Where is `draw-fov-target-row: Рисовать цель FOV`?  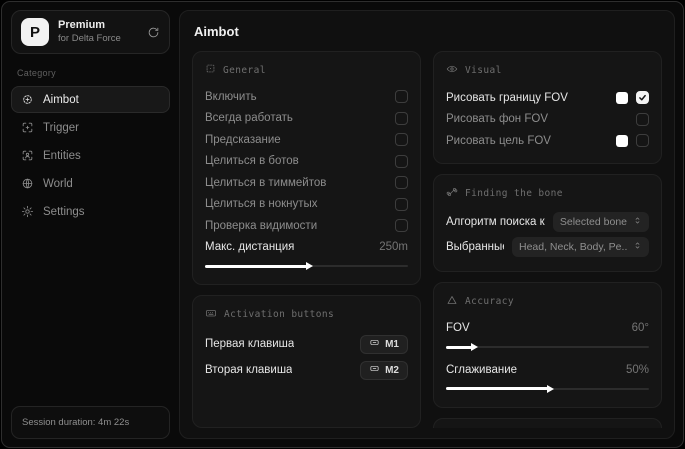
draw-fov-target-row: Рисовать цель FOV is located at coordinates (547, 141).